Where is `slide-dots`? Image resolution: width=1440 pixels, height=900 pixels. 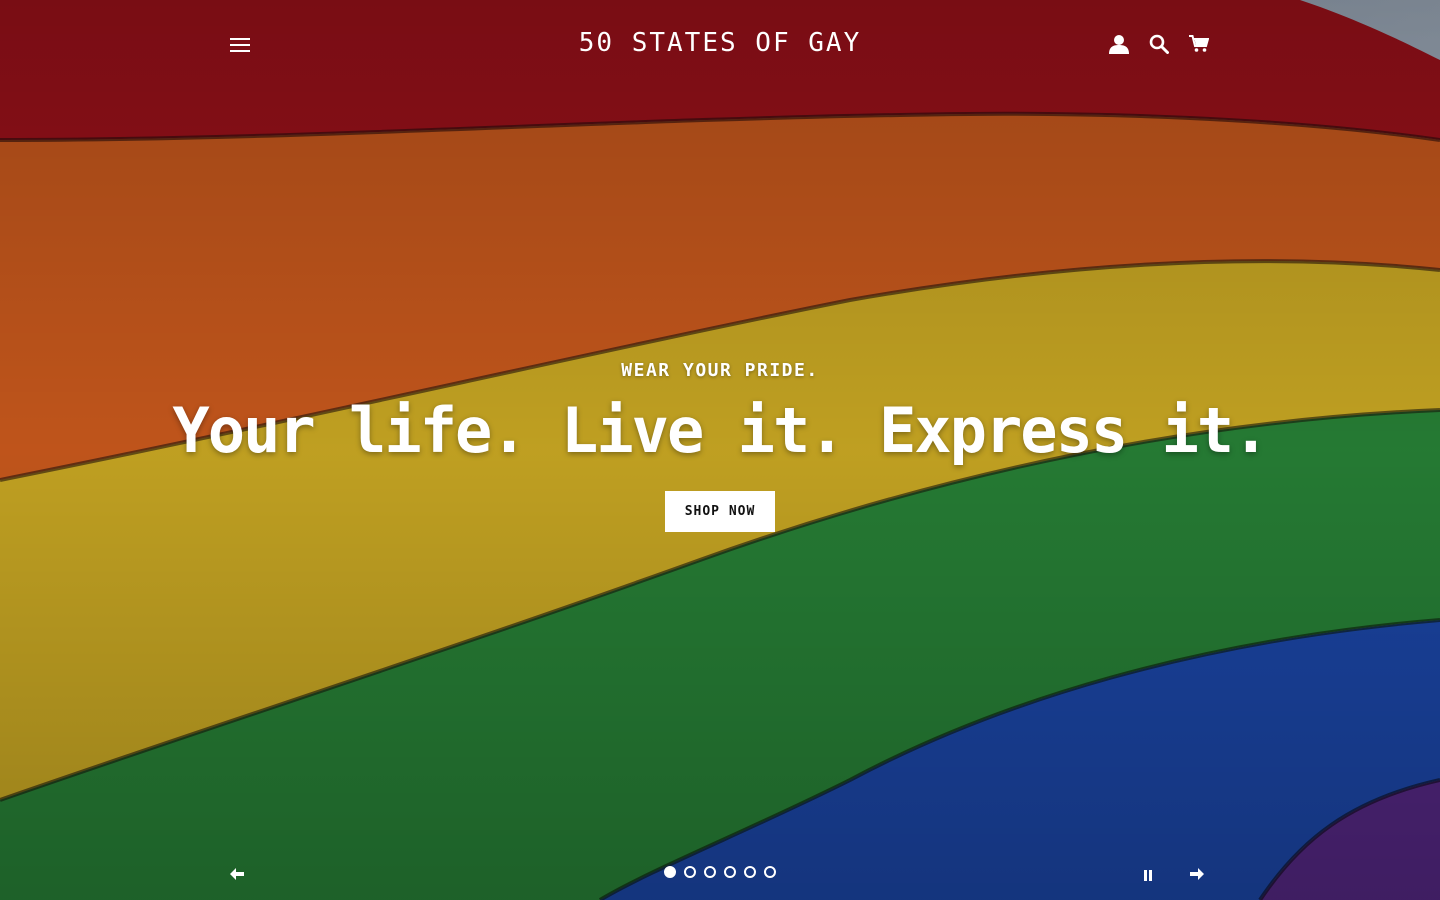
slide-dots is located at coordinates (720, 872).